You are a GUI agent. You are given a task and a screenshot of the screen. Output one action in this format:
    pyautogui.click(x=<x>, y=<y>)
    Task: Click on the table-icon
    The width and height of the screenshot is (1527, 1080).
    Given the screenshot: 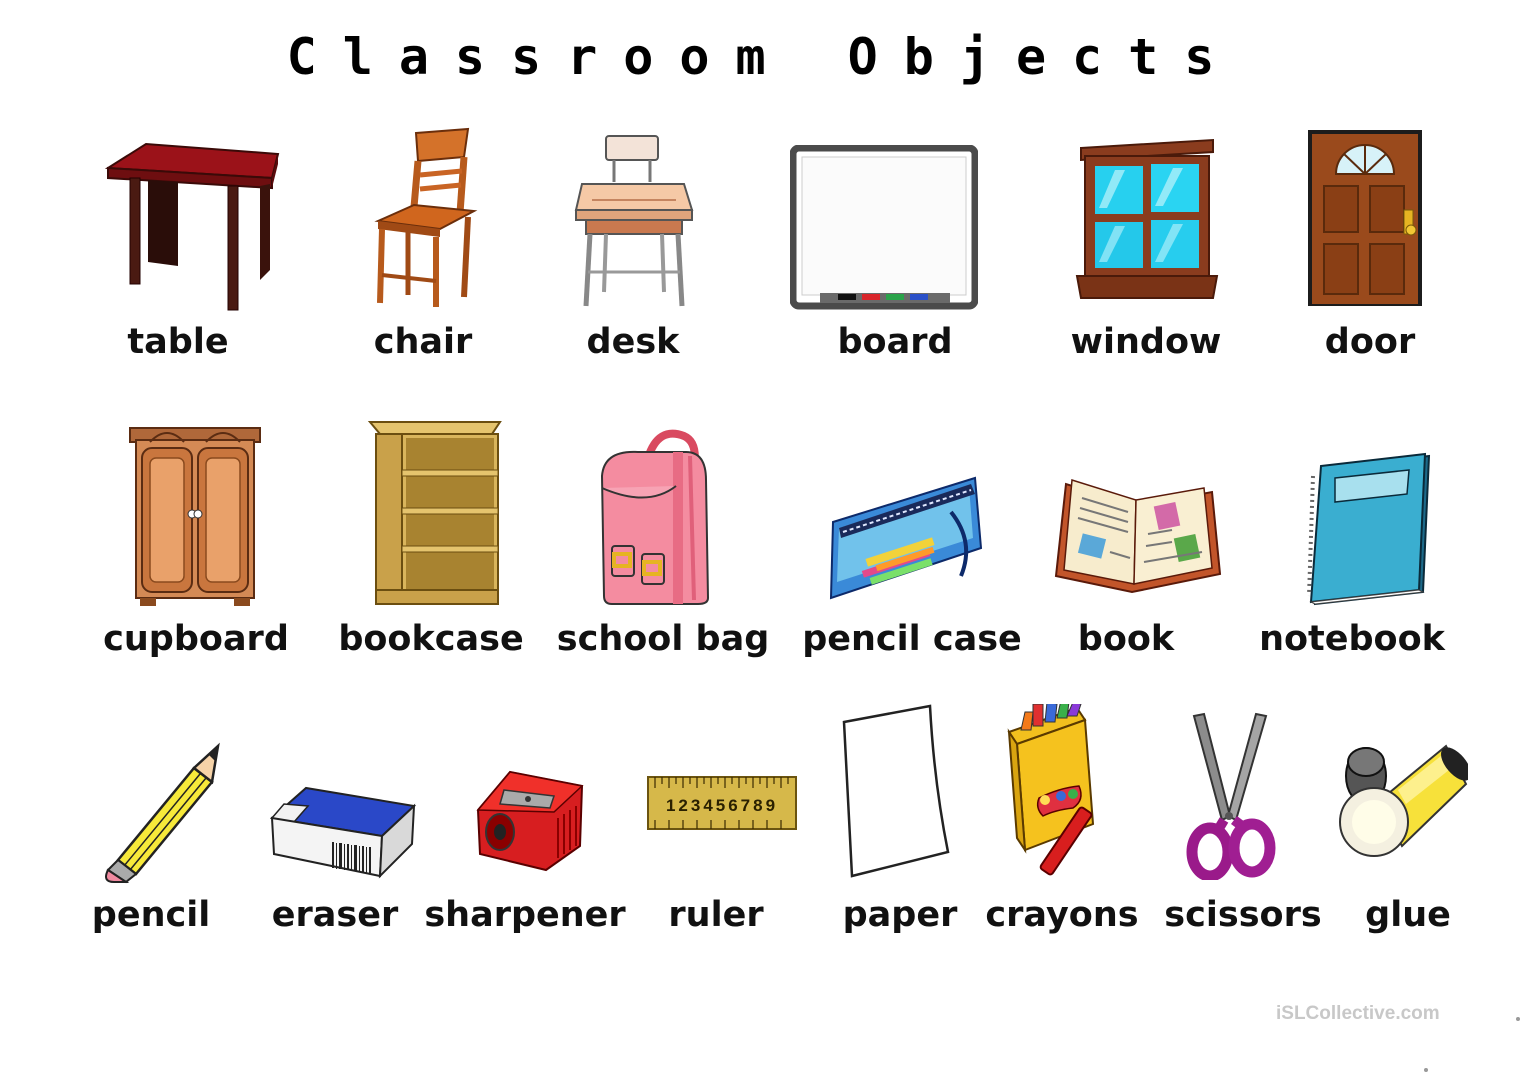 What is the action you would take?
    pyautogui.click(x=192, y=226)
    